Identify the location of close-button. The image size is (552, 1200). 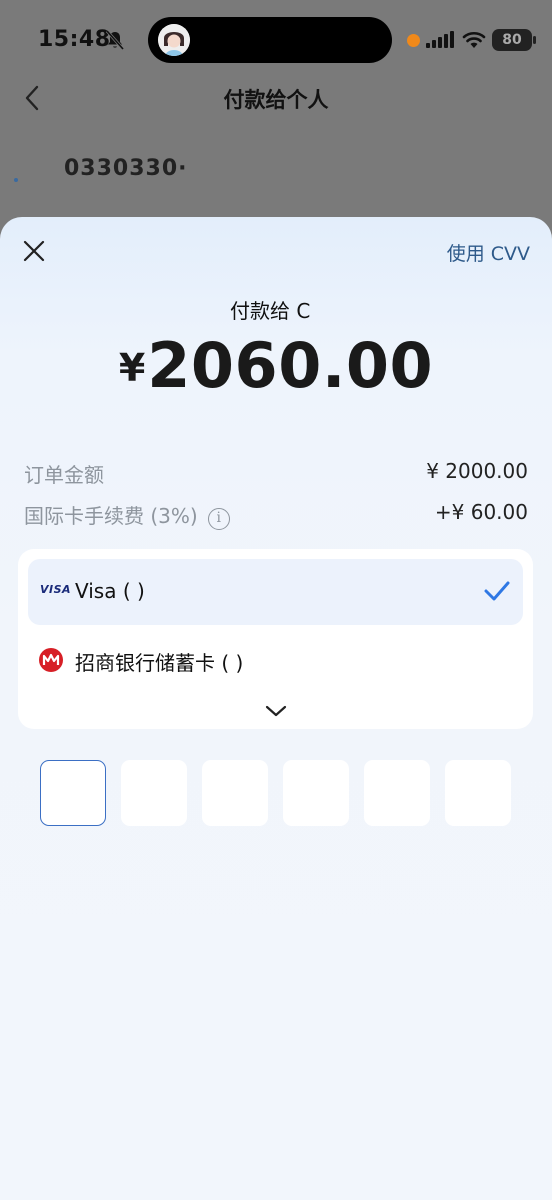
(34, 251).